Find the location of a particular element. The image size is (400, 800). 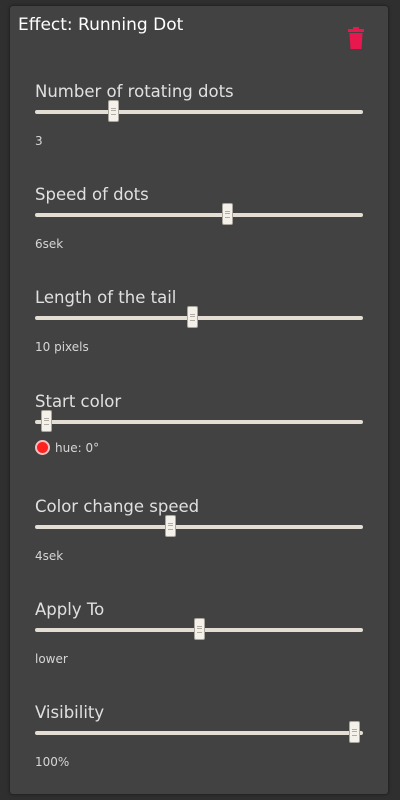

setting-label: Start color is located at coordinates (78, 401).